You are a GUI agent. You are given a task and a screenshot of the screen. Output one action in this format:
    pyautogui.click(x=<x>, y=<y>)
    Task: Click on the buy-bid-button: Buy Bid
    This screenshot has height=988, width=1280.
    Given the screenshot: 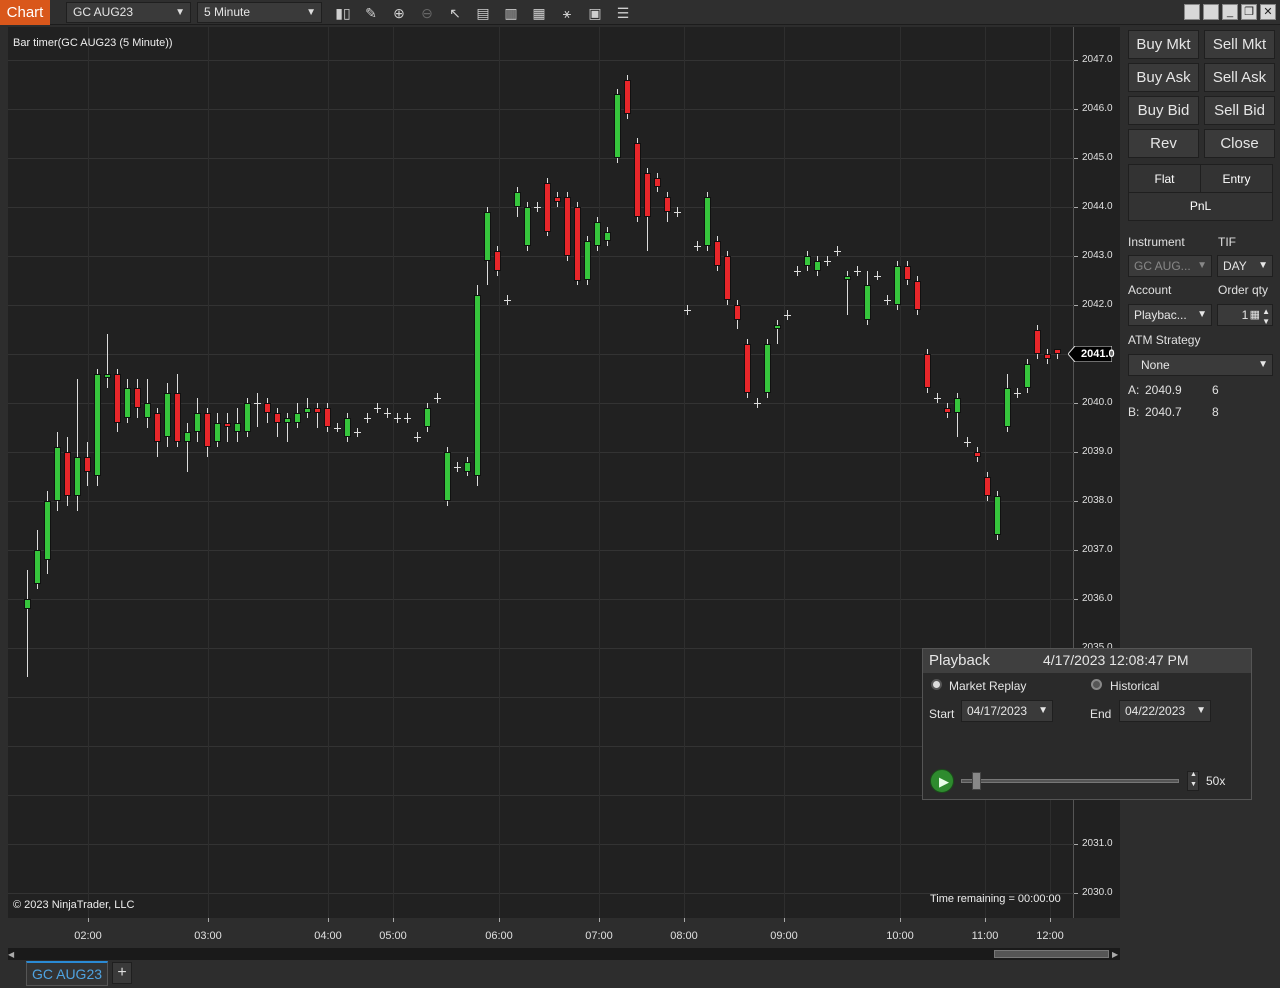 What is the action you would take?
    pyautogui.click(x=1163, y=110)
    